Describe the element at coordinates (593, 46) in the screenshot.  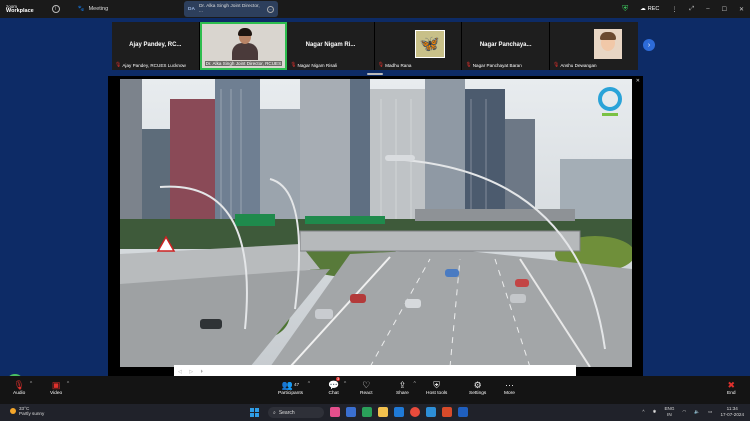
I see `participant-tile: 🎙 Anshu Dewangan` at that location.